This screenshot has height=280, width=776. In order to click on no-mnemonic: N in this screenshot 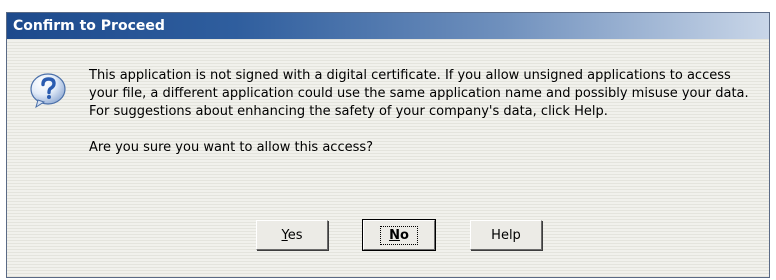, I will do `click(394, 235)`.